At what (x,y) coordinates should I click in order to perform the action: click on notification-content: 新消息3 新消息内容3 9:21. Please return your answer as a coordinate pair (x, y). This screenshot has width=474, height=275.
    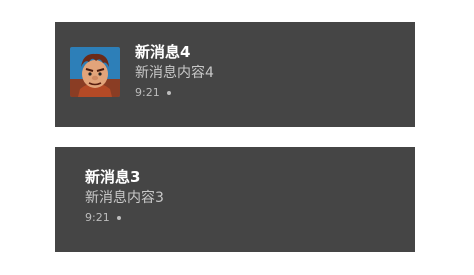
    Looking at the image, I should click on (124, 196).